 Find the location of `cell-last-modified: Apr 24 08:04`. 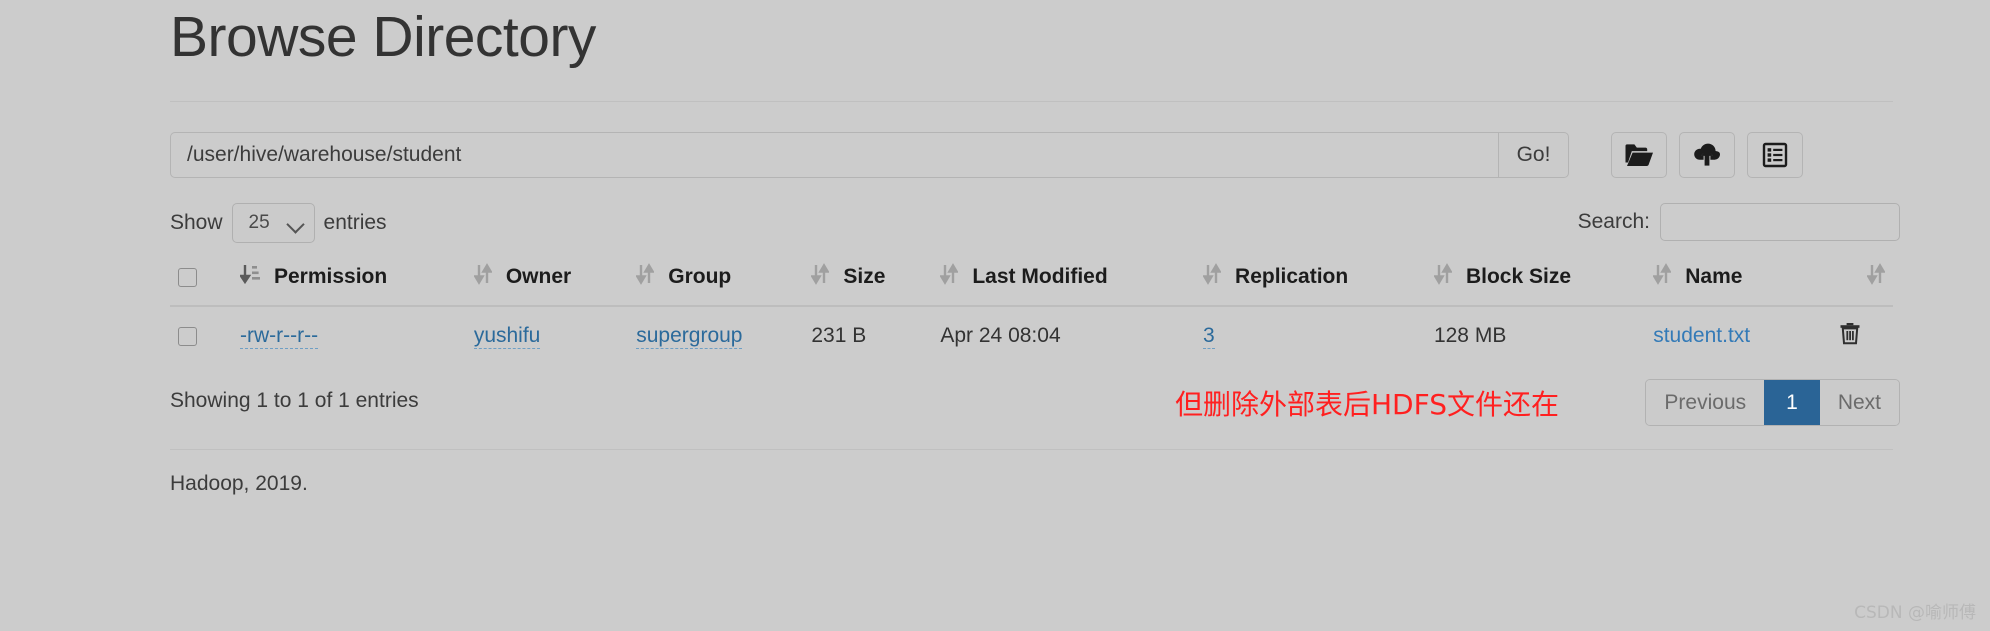

cell-last-modified: Apr 24 08:04 is located at coordinates (1064, 335).